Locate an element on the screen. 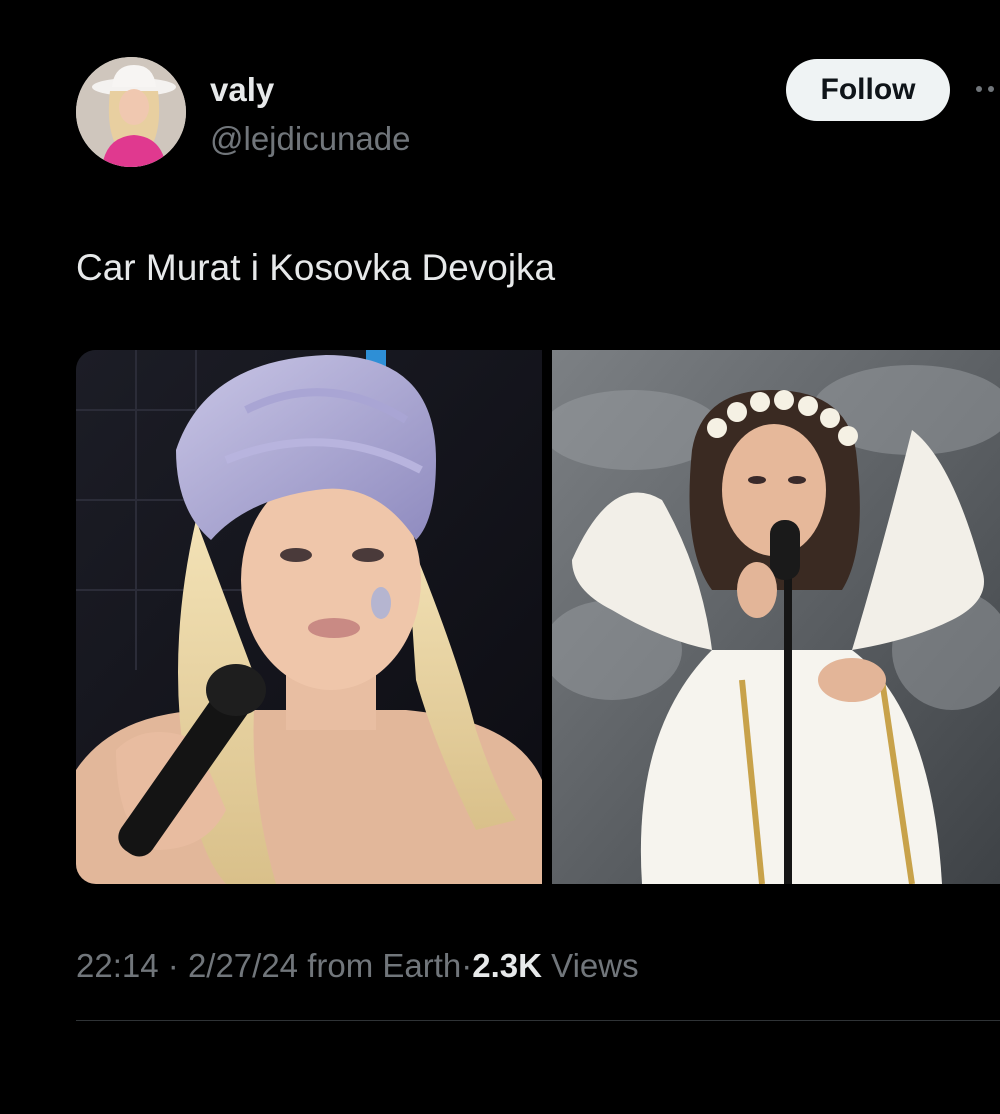  tweet-source: from Earth is located at coordinates (384, 965).